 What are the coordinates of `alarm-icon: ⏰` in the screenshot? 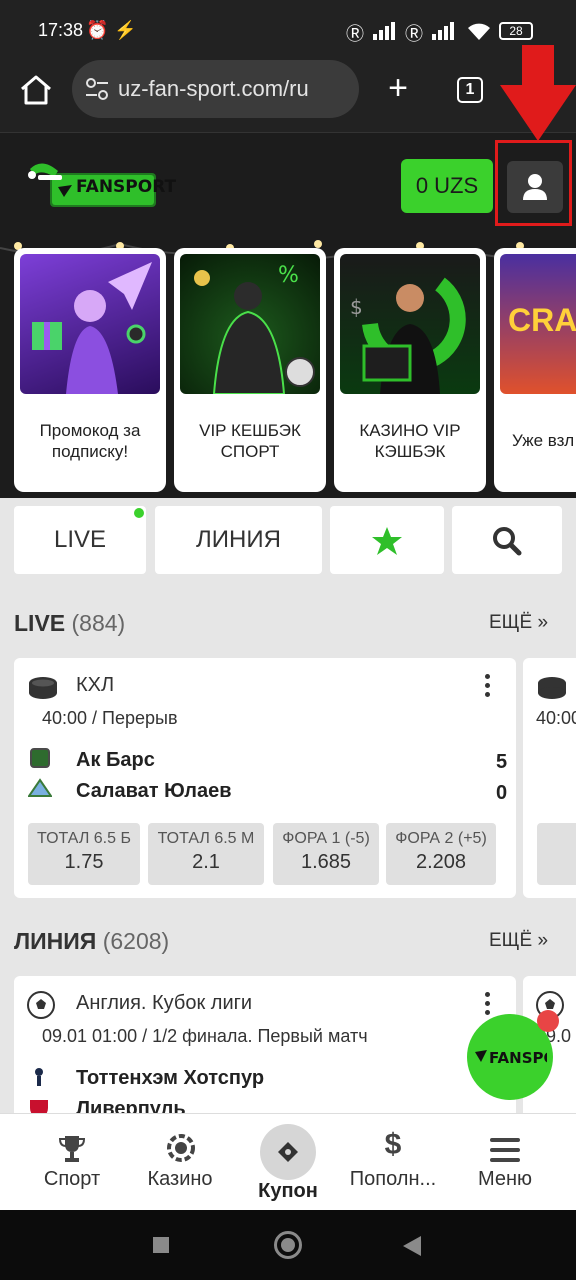 It's located at (97, 30).